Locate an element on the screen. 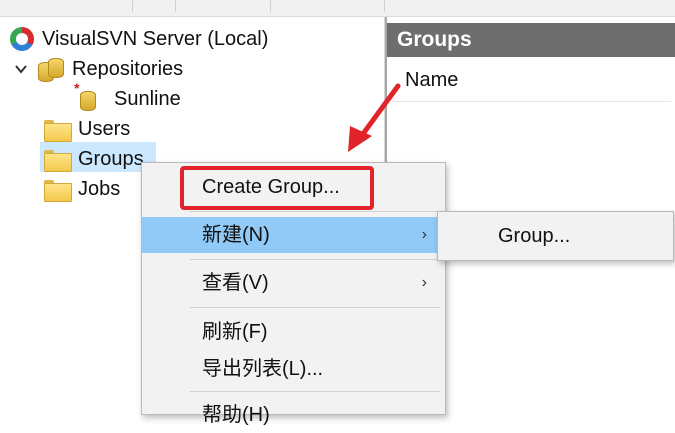 This screenshot has width=675, height=433. tree-item-label: Sunline is located at coordinates (147, 99).